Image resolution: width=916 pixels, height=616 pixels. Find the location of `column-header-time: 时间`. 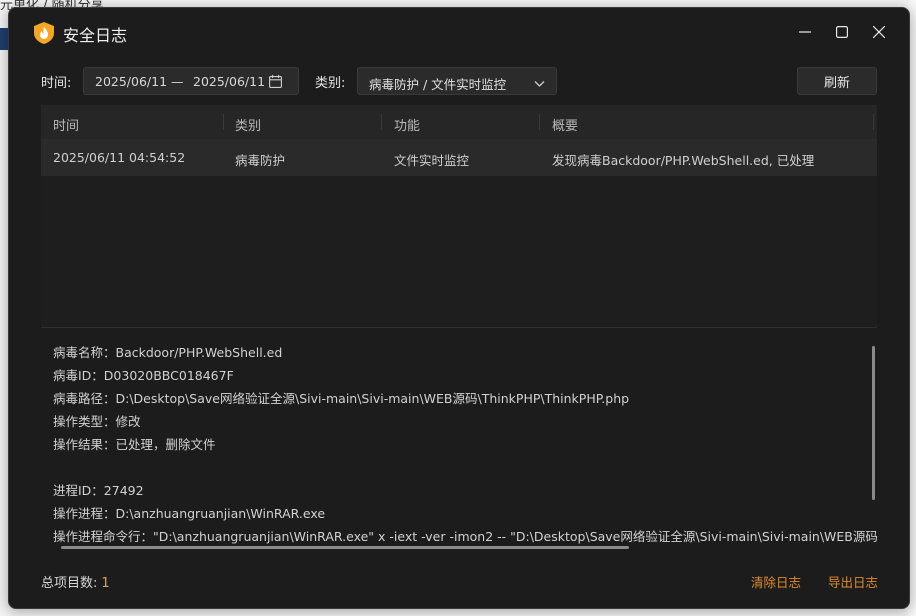

column-header-time: 时间 is located at coordinates (66, 124).